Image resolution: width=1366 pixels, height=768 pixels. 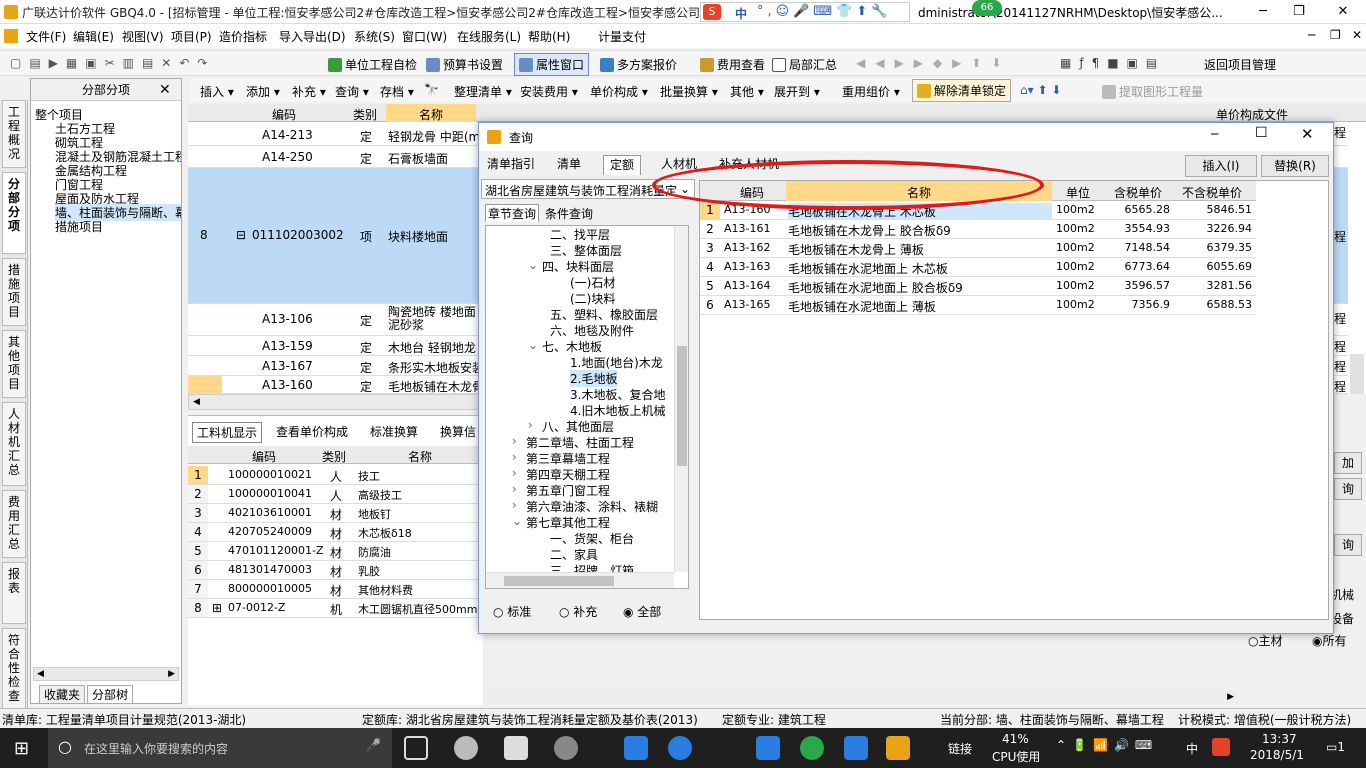 I want to click on install-fee-menu: 安装费用 ▾, so click(x=549, y=91).